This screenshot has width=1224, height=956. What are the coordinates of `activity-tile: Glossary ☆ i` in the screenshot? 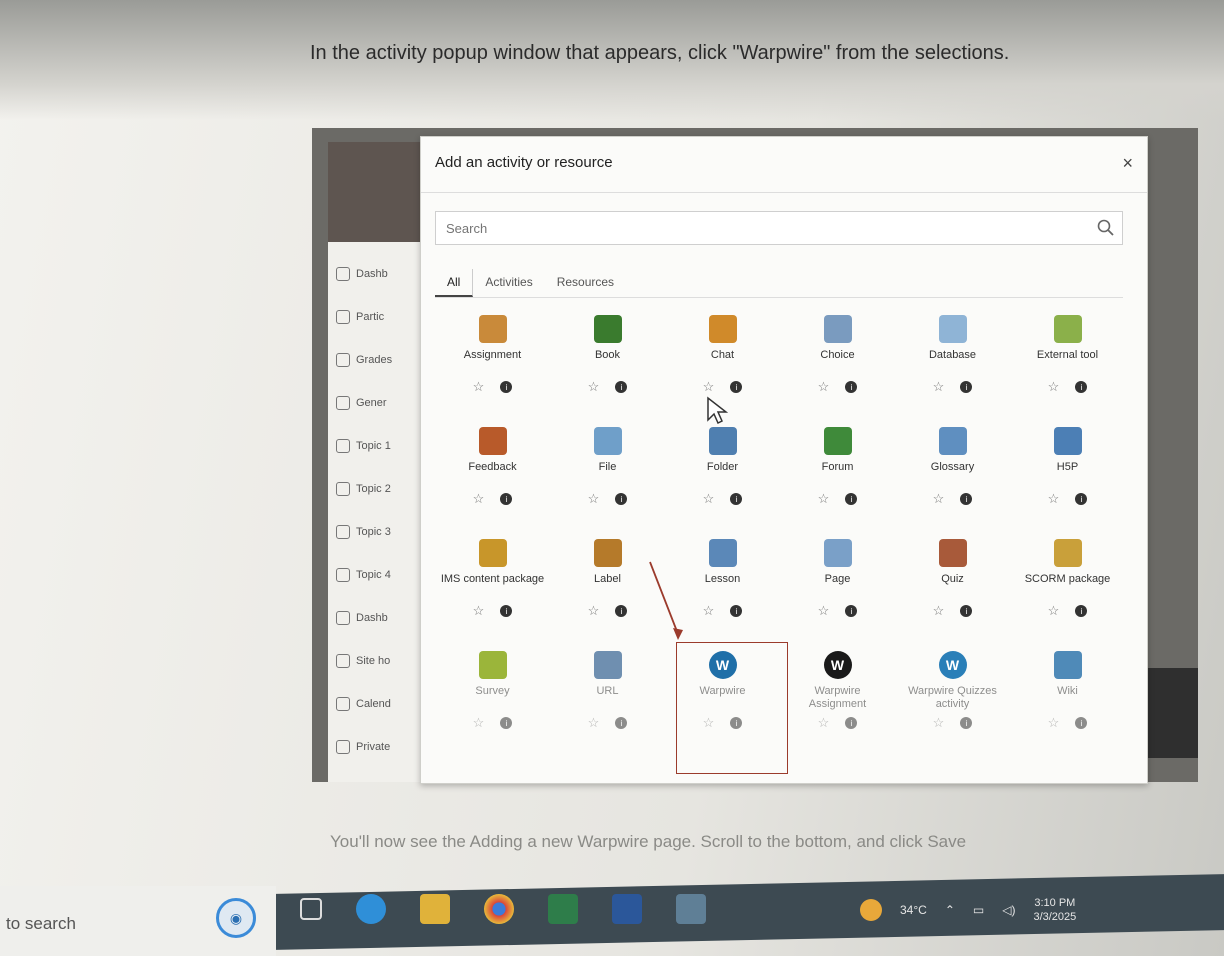 It's located at (952, 475).